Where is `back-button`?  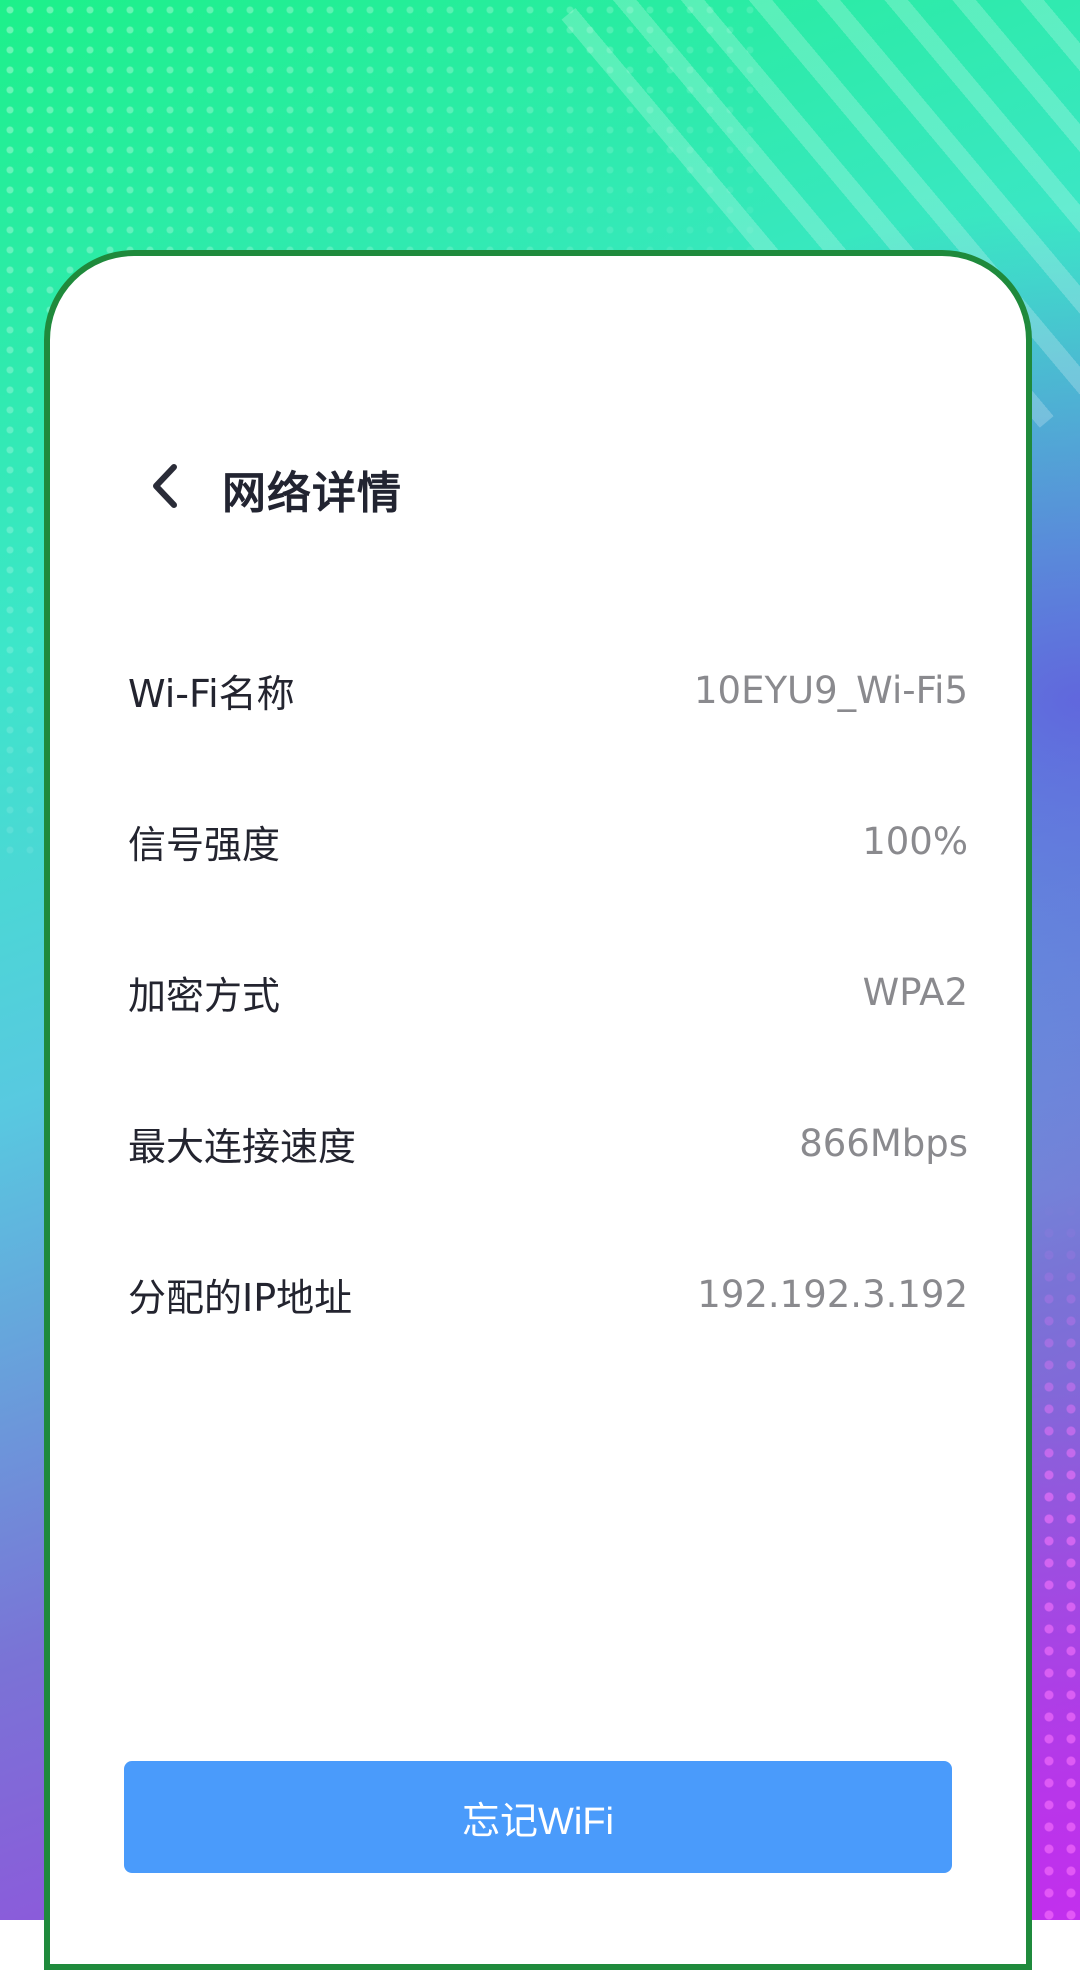
back-button is located at coordinates (165, 486).